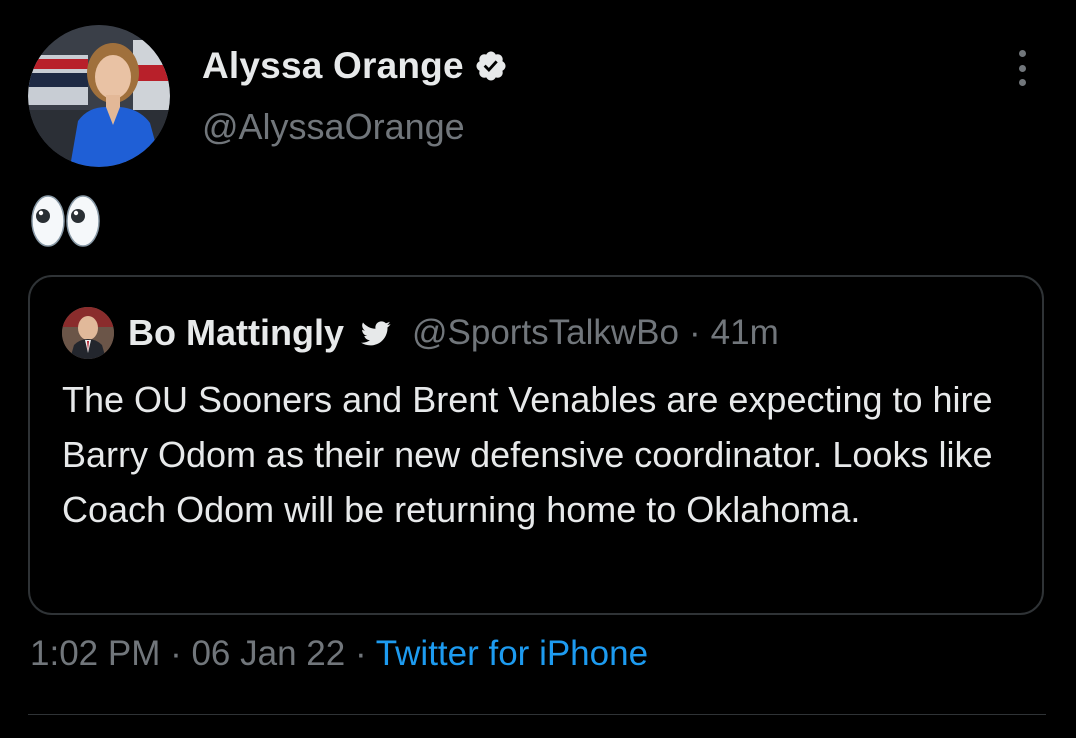 This screenshot has height=738, width=1076. What do you see at coordinates (375, 333) in the screenshot?
I see `twitter-bird-icon` at bounding box center [375, 333].